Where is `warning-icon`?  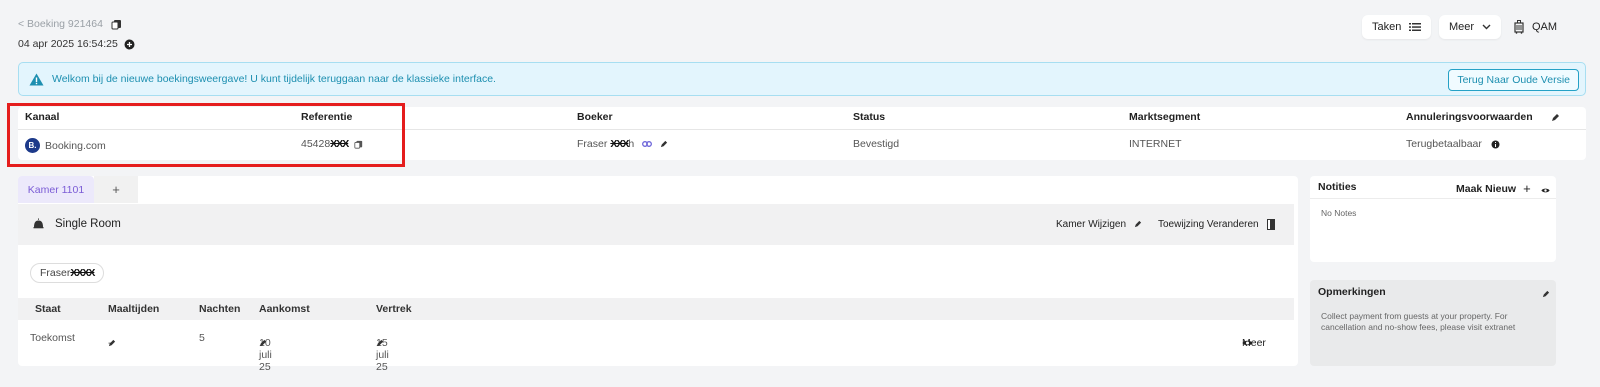
warning-icon is located at coordinates (36, 79).